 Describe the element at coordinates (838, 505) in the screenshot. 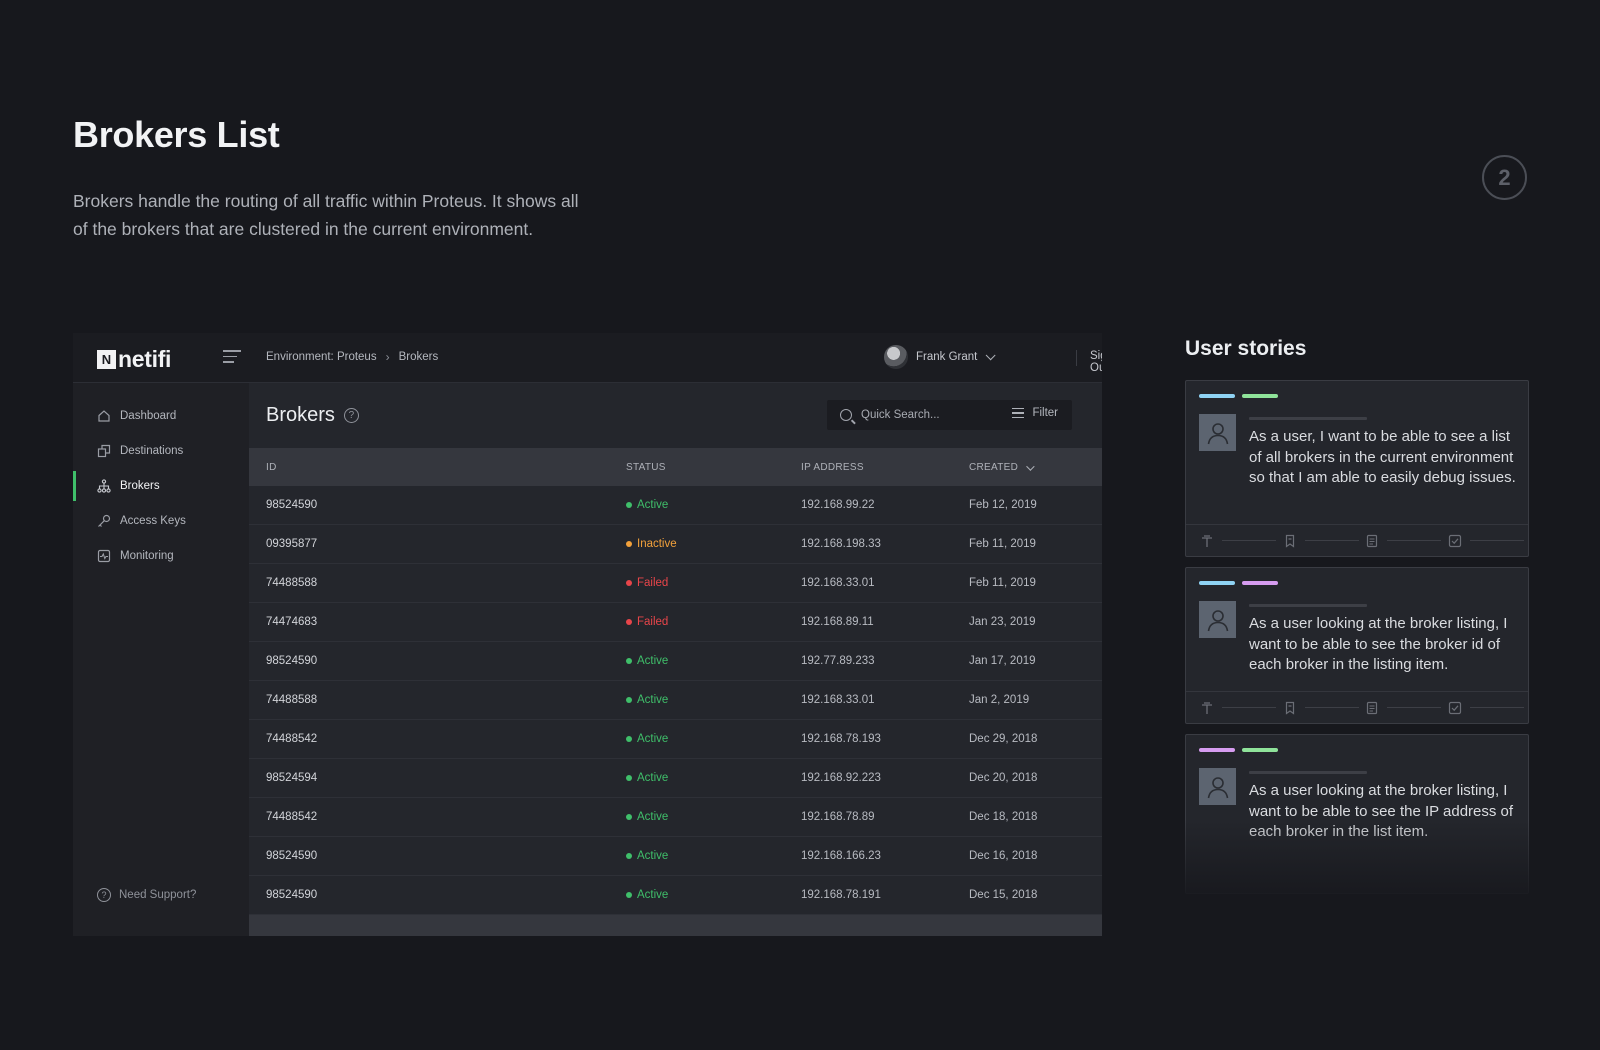

I see `cell-ip-address: 192.168.99.22` at that location.